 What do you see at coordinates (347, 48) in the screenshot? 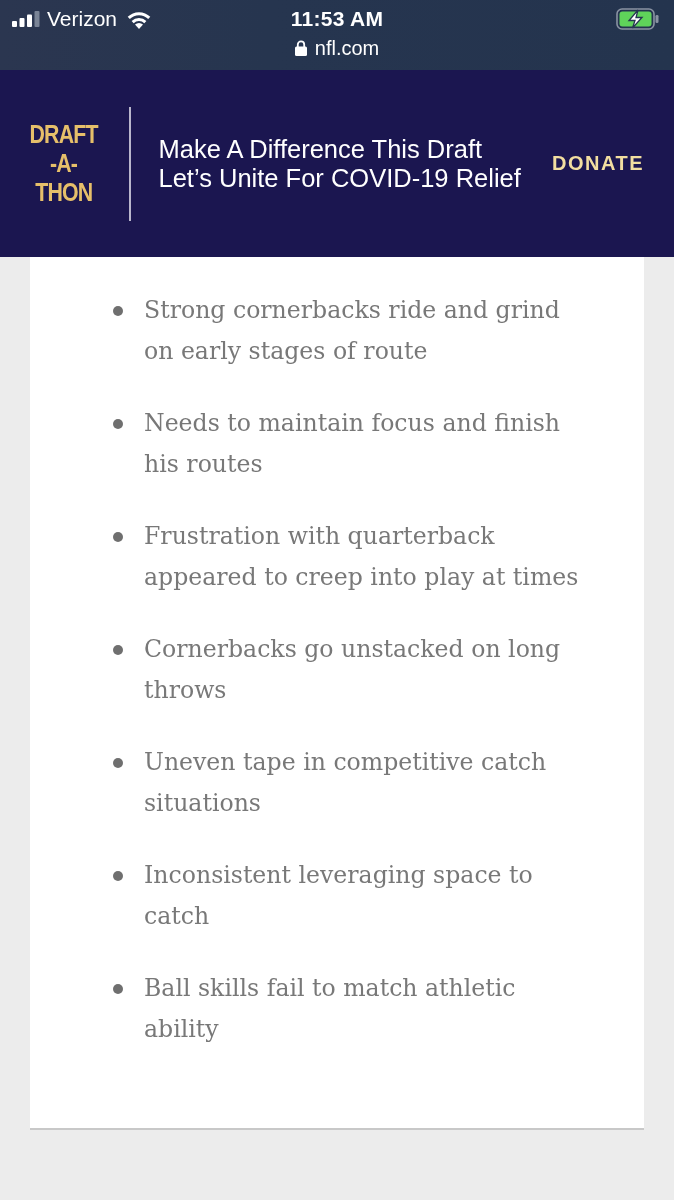
I see `url-text: nfl.com` at bounding box center [347, 48].